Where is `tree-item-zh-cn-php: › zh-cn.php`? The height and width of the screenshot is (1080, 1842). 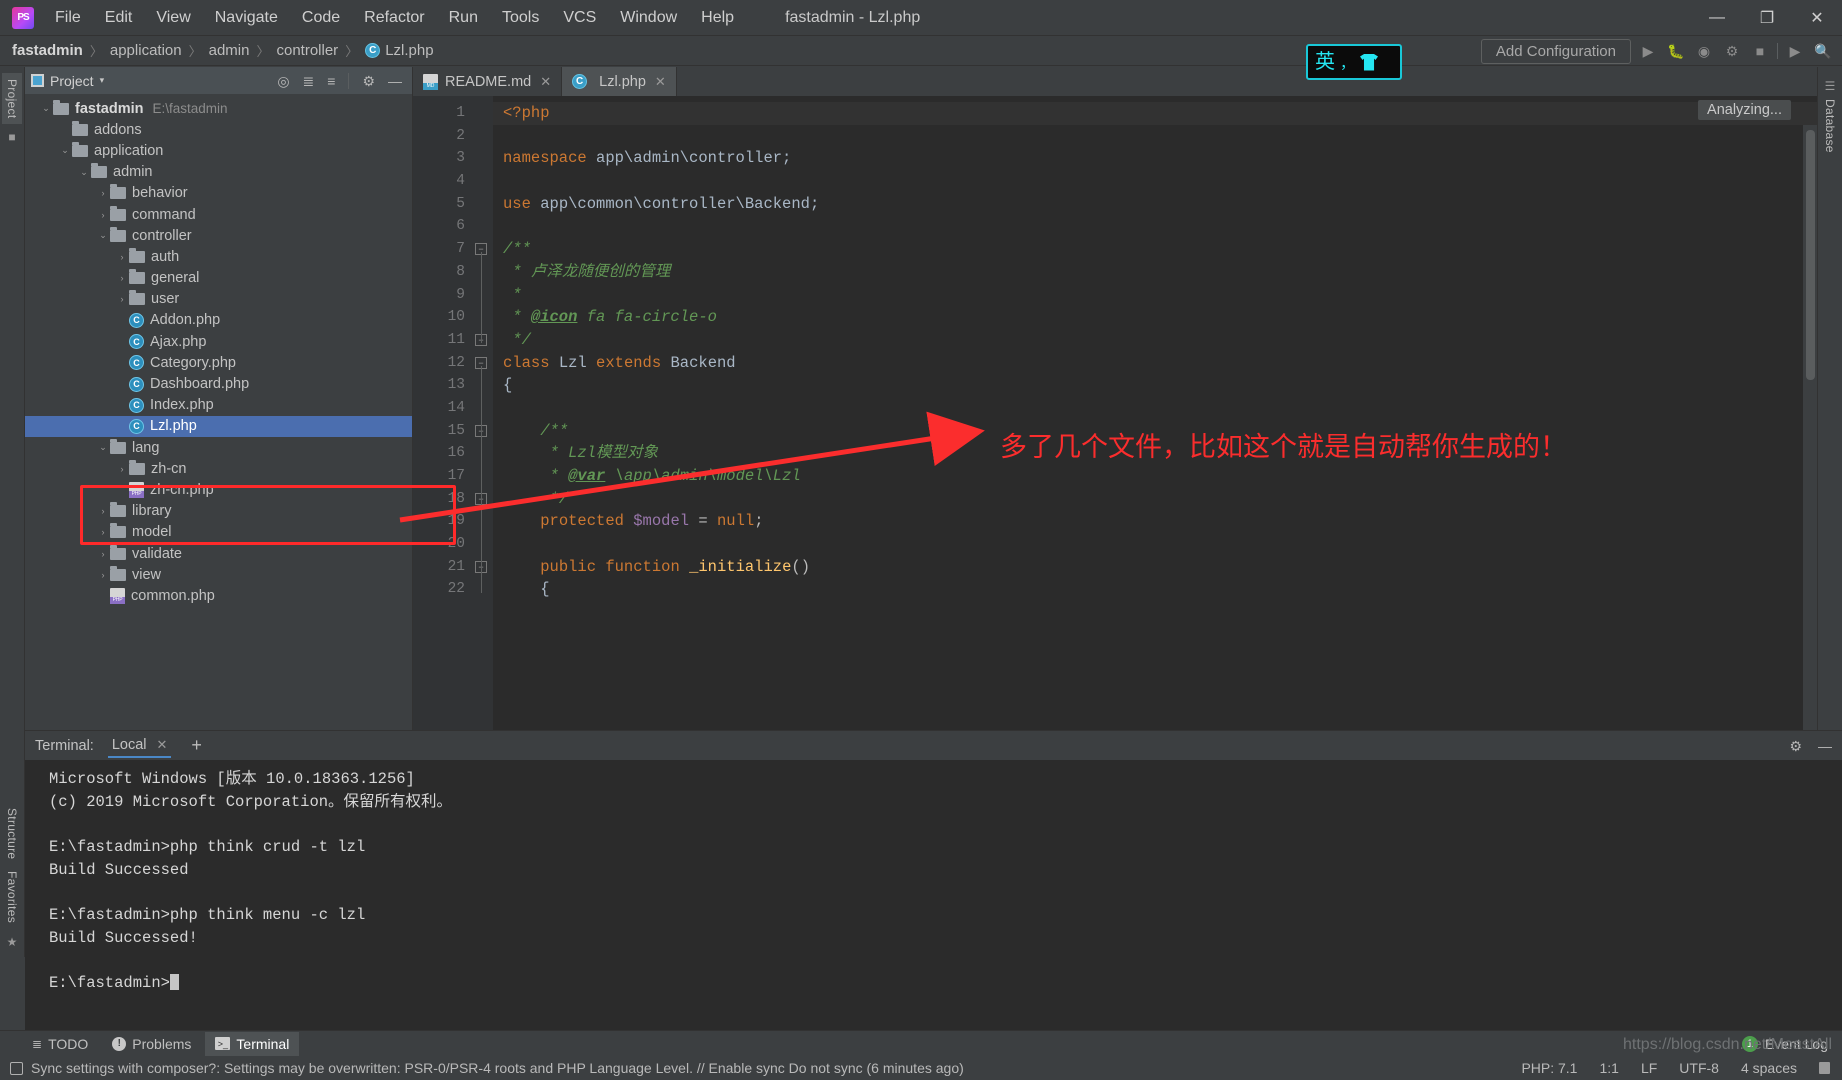
tree-item-zh-cn-php: › zh-cn.php is located at coordinates (218, 489).